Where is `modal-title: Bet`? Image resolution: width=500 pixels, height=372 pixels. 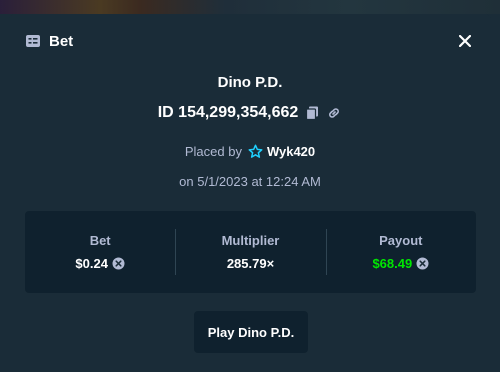
modal-title: Bet is located at coordinates (61, 41).